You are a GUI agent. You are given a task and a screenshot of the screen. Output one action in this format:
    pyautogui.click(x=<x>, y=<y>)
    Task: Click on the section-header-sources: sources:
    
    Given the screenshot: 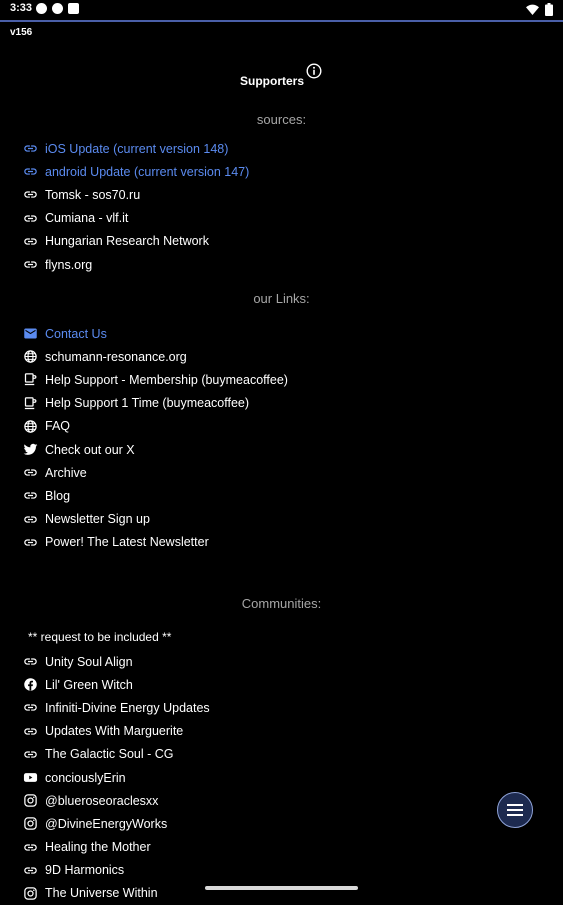 What is the action you would take?
    pyautogui.click(x=281, y=119)
    